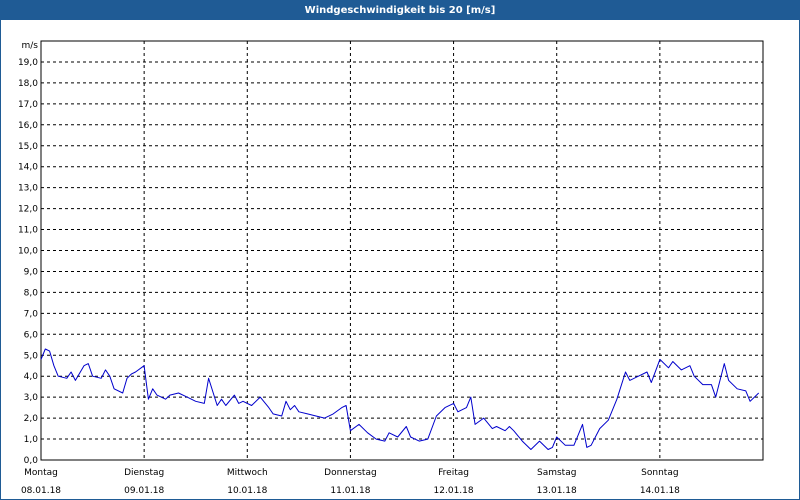 The image size is (800, 500). What do you see at coordinates (454, 491) in the screenshot?
I see `x-tick-date-label: 12.01.18` at bounding box center [454, 491].